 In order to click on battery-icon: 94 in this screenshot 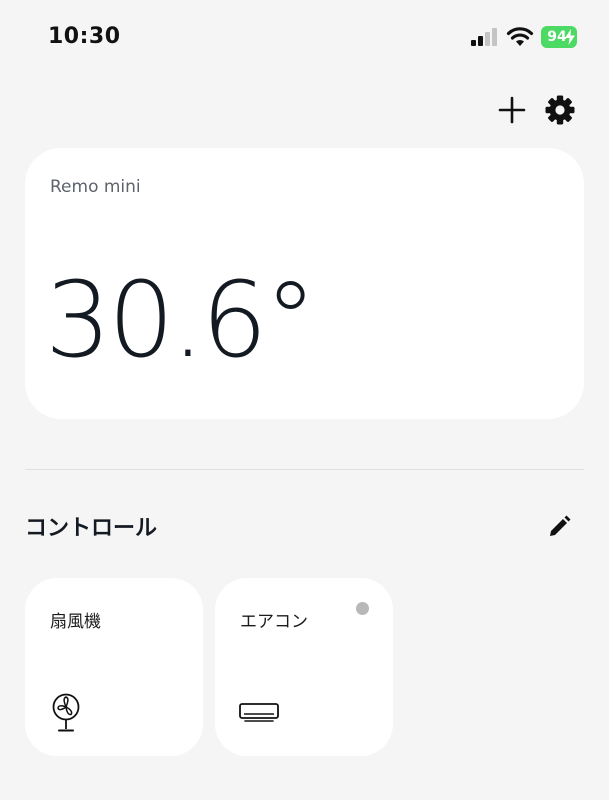, I will do `click(559, 37)`.